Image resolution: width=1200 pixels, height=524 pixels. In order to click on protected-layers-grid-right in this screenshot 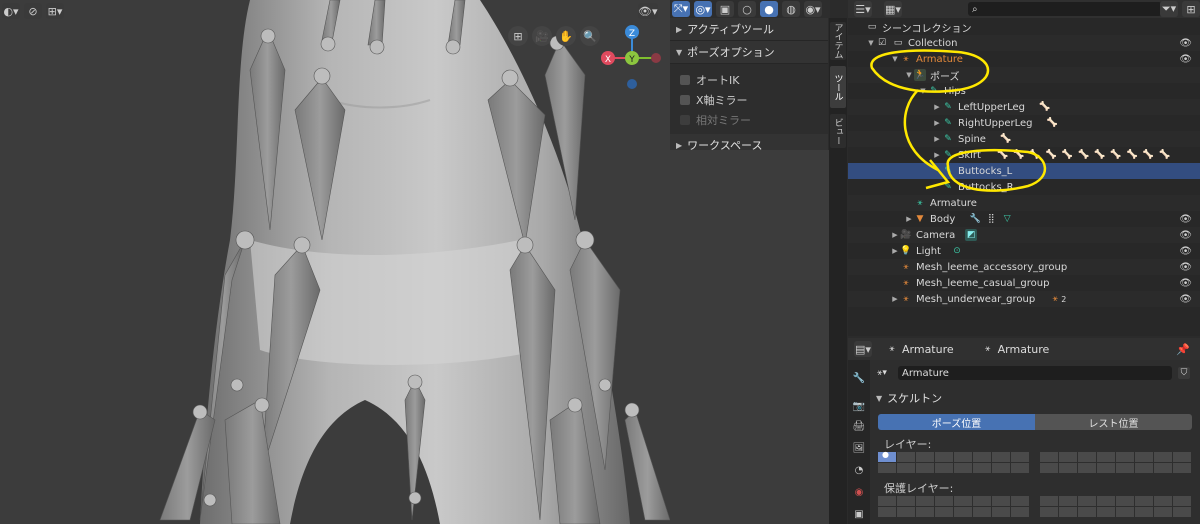, I will do `click(1115, 506)`.